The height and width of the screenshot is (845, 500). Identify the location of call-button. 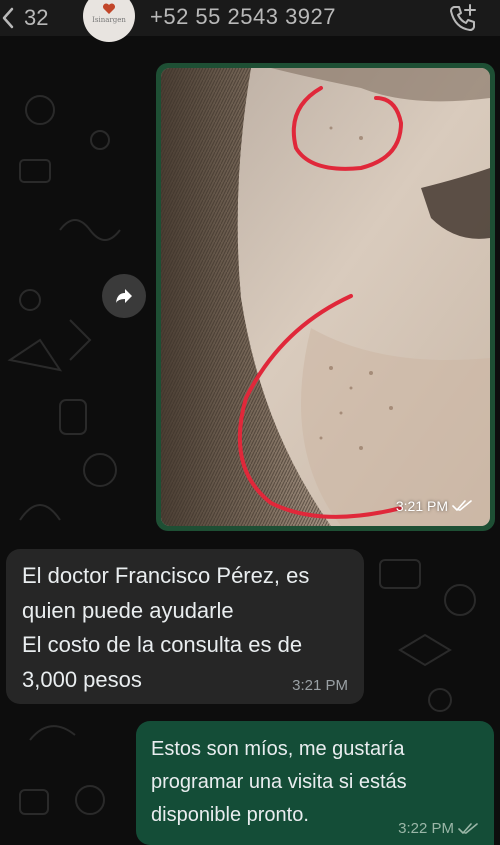
(463, 18).